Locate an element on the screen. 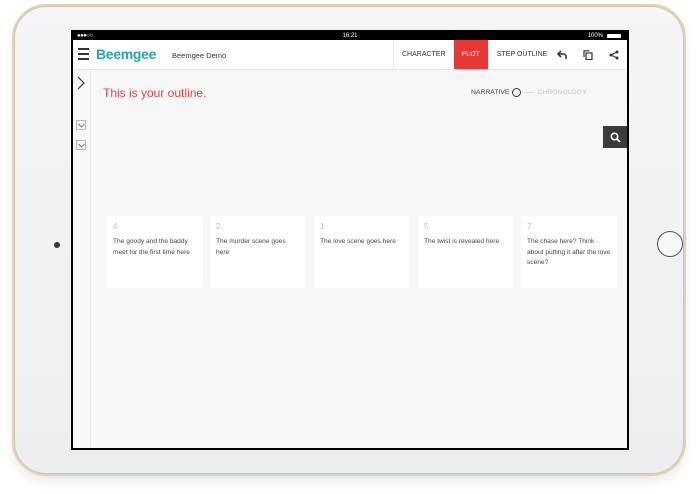 The image size is (700, 494). page-title: This is your outline. is located at coordinates (155, 93).